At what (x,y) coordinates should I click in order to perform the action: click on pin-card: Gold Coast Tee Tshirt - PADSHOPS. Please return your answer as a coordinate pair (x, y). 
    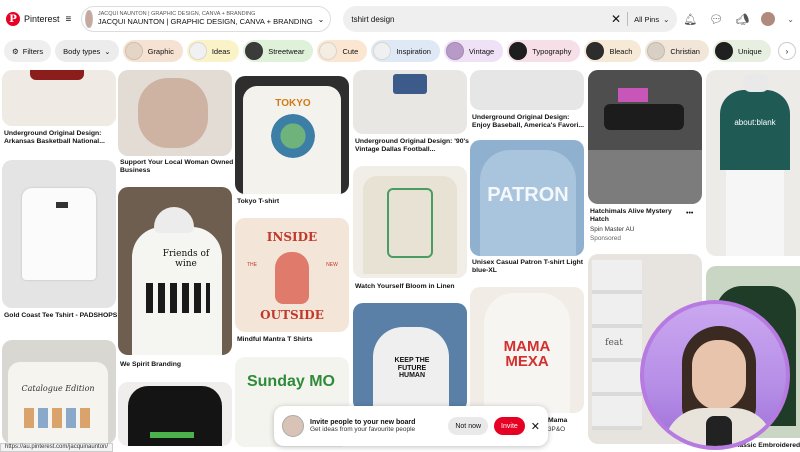
    Looking at the image, I should click on (60, 245).